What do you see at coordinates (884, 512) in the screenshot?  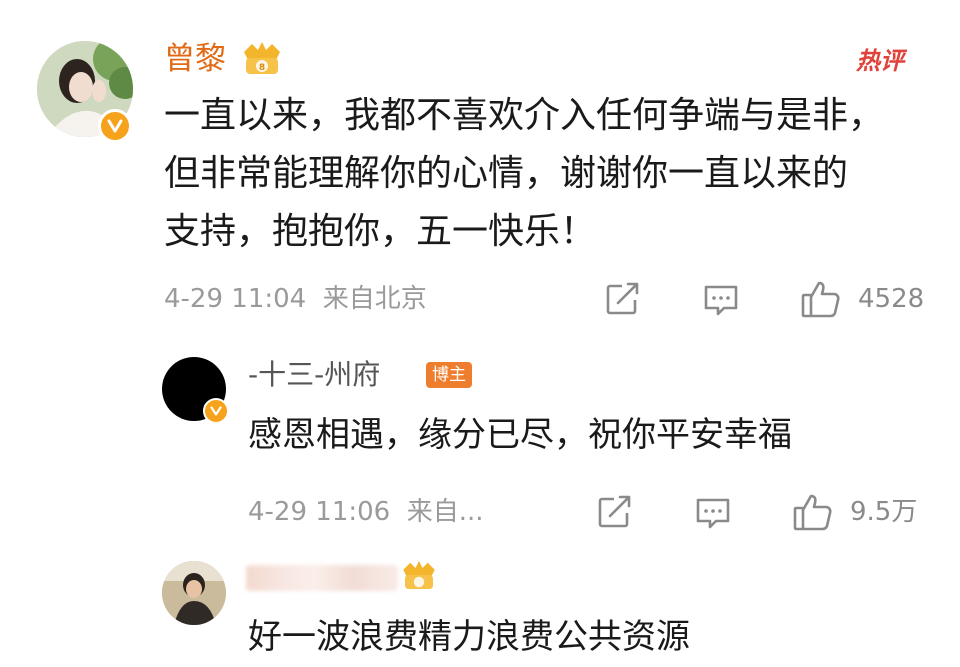 I see `reply-1-like-count: 9.5万` at bounding box center [884, 512].